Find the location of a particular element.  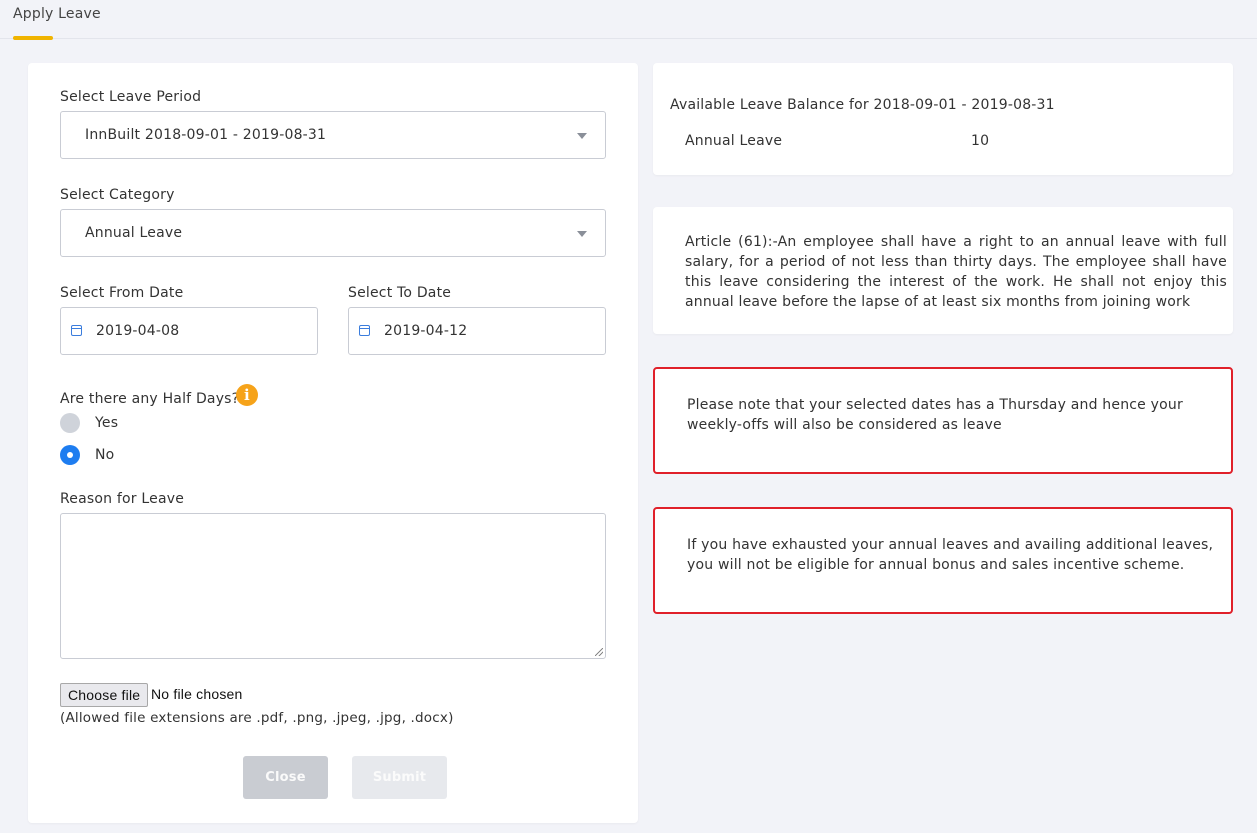

close-button: Close is located at coordinates (285, 777).